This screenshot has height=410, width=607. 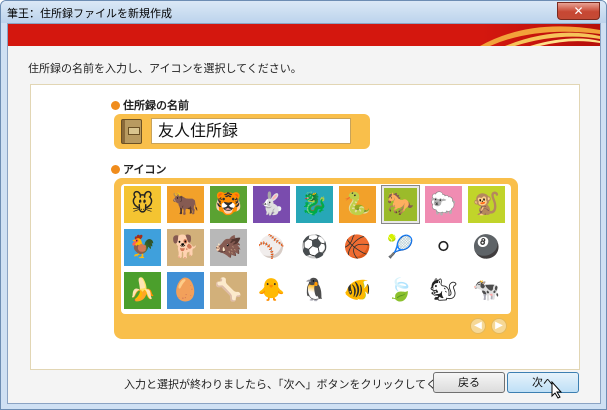 I want to click on icon-section-label: アイコン, so click(x=138, y=169).